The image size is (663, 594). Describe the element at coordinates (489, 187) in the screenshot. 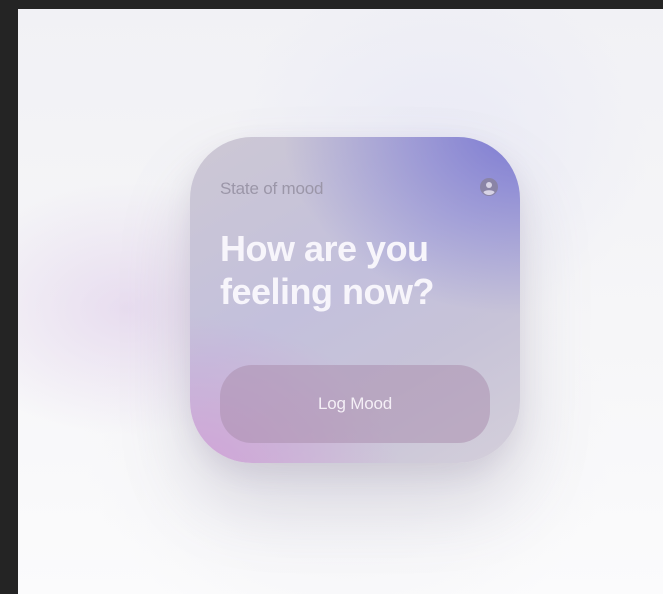

I see `person-circle-icon` at that location.